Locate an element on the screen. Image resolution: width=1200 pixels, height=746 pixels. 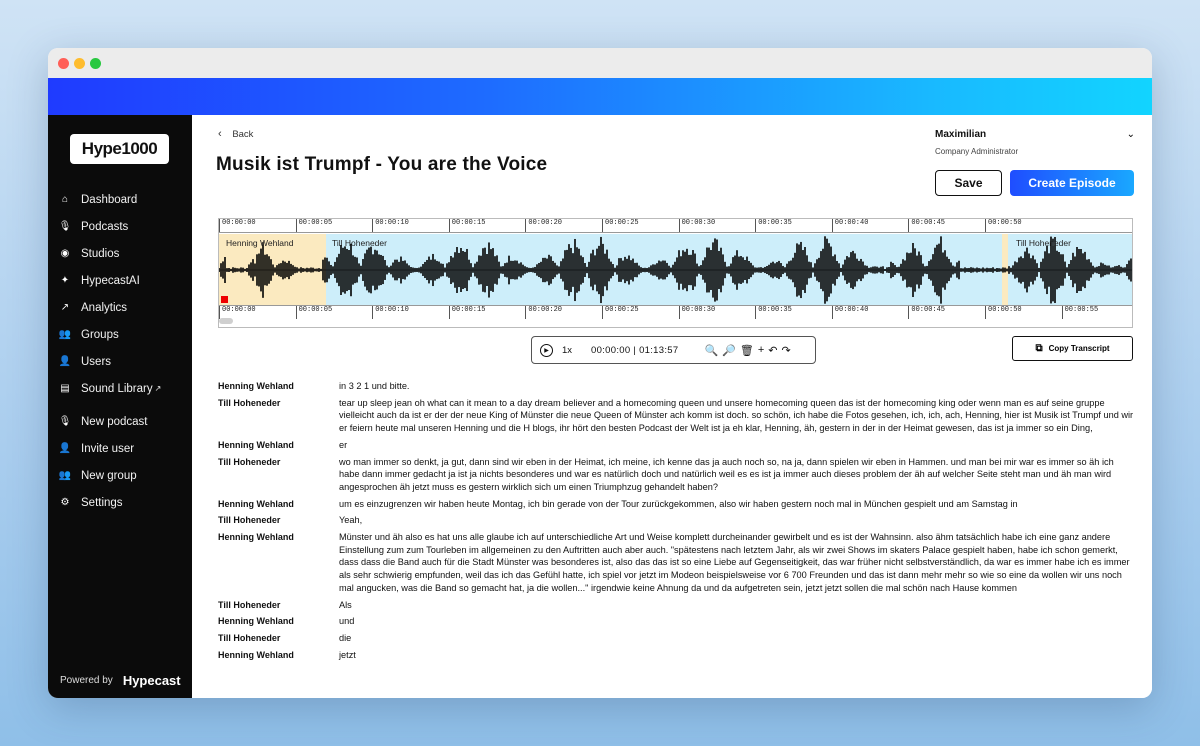
maximize-window-button is located at coordinates (95, 63).